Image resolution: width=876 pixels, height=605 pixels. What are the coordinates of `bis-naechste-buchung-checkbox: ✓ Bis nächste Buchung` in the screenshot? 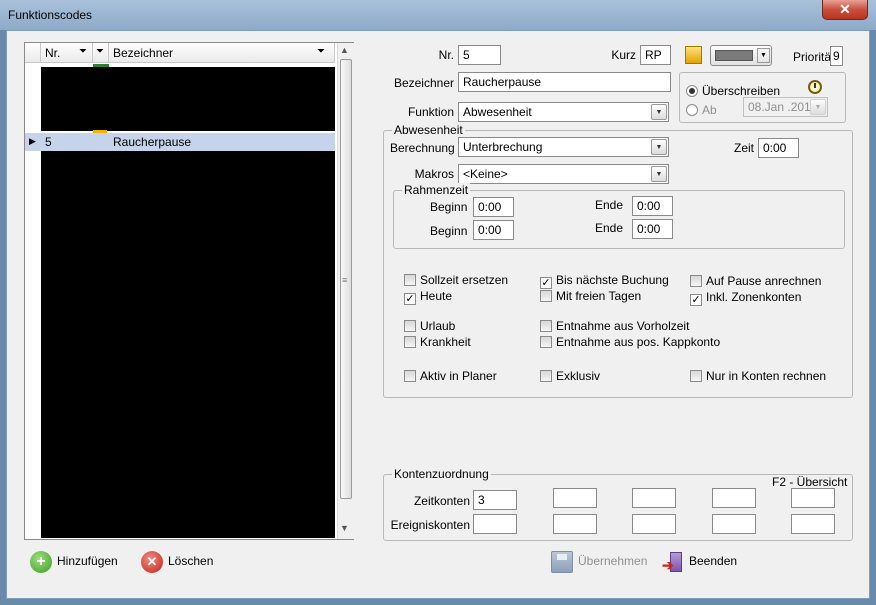 It's located at (604, 281).